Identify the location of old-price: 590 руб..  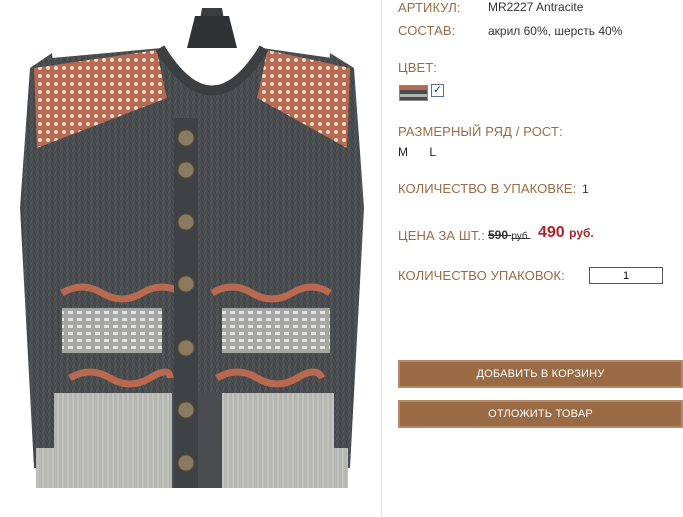
(509, 235).